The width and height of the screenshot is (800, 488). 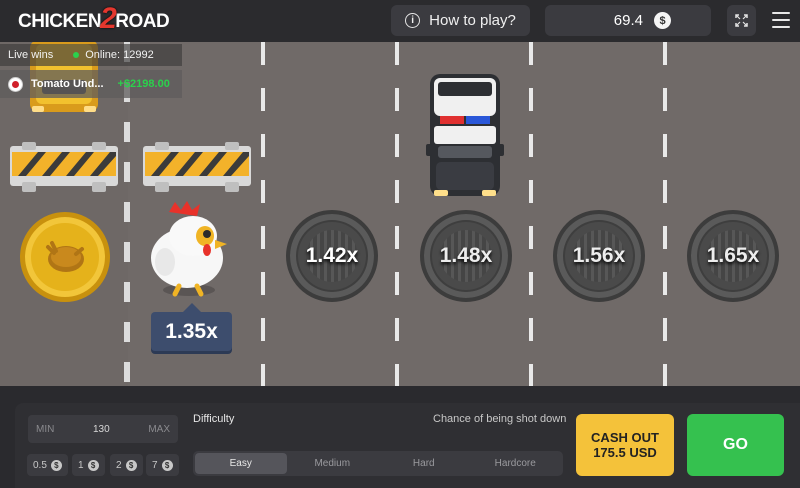 I want to click on online-dot-icon, so click(x=76, y=55).